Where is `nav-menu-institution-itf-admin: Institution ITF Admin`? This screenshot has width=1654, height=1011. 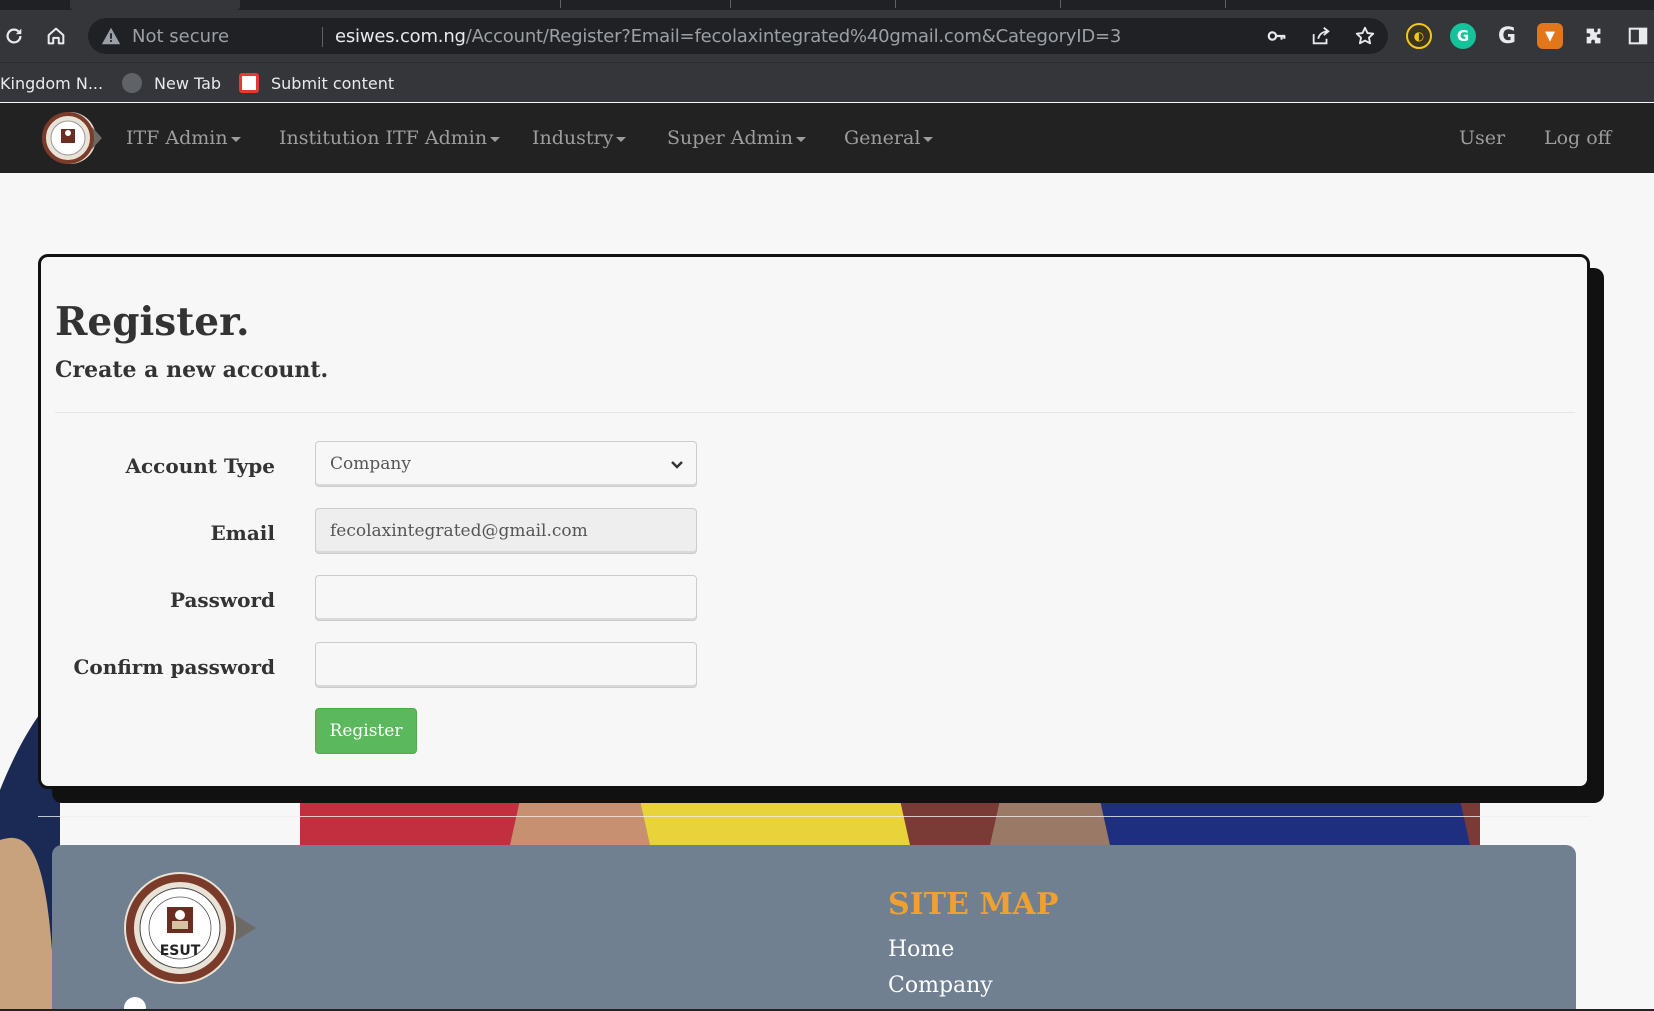
nav-menu-institution-itf-admin: Institution ITF Admin is located at coordinates (390, 138).